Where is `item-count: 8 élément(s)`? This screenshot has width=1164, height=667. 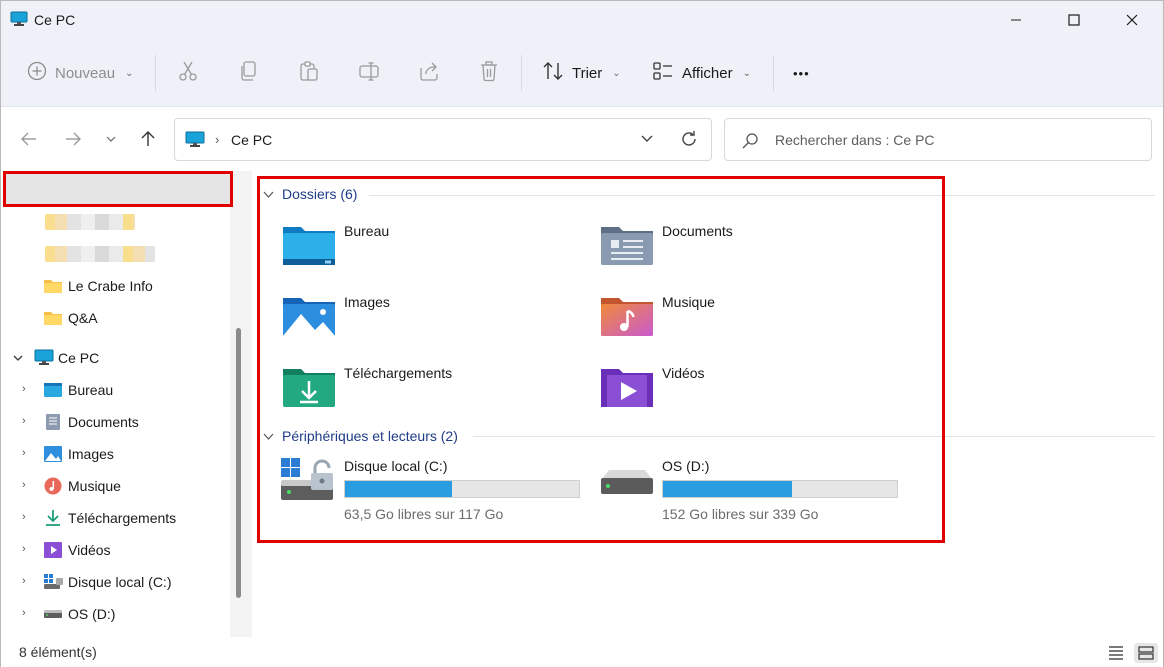 item-count: 8 élément(s) is located at coordinates (58, 652).